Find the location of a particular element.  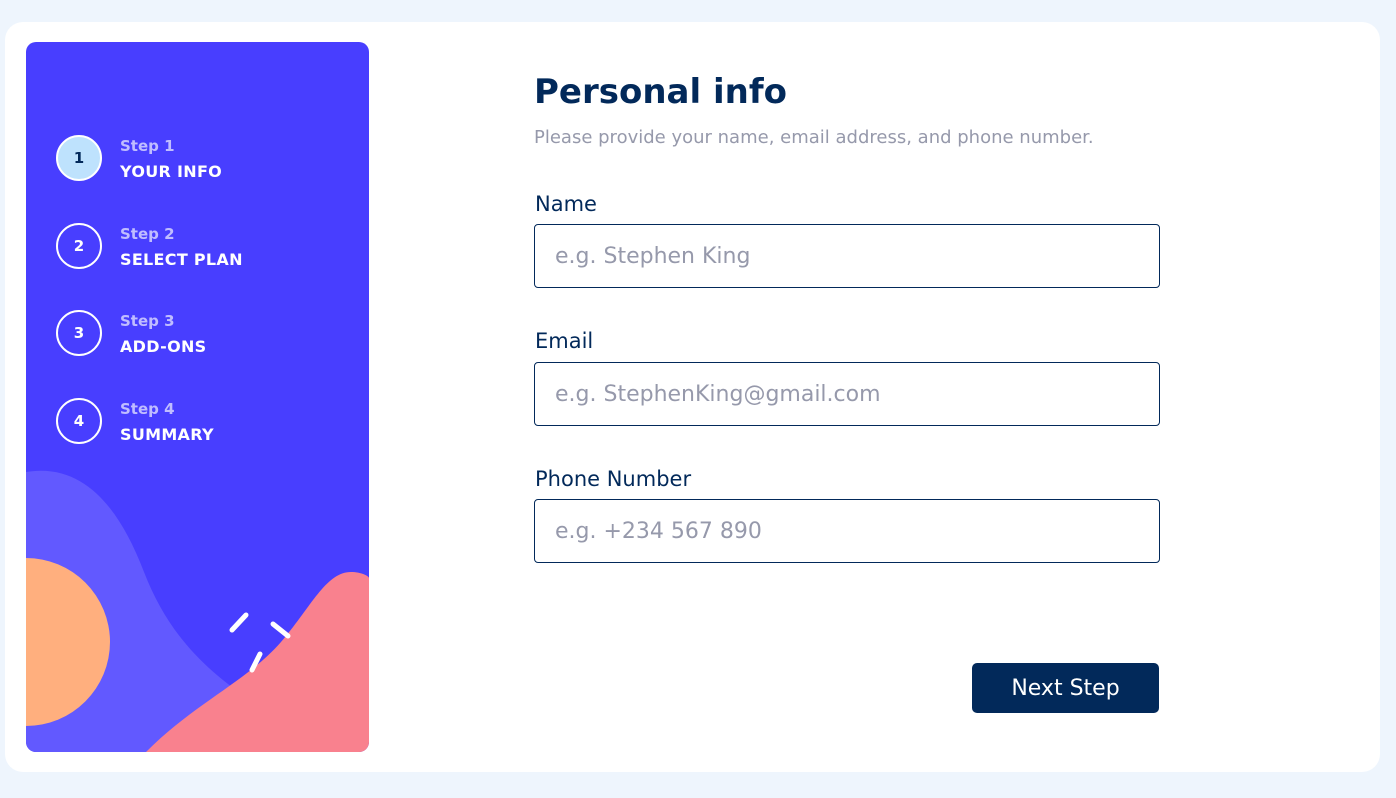

phone-input is located at coordinates (847, 531).